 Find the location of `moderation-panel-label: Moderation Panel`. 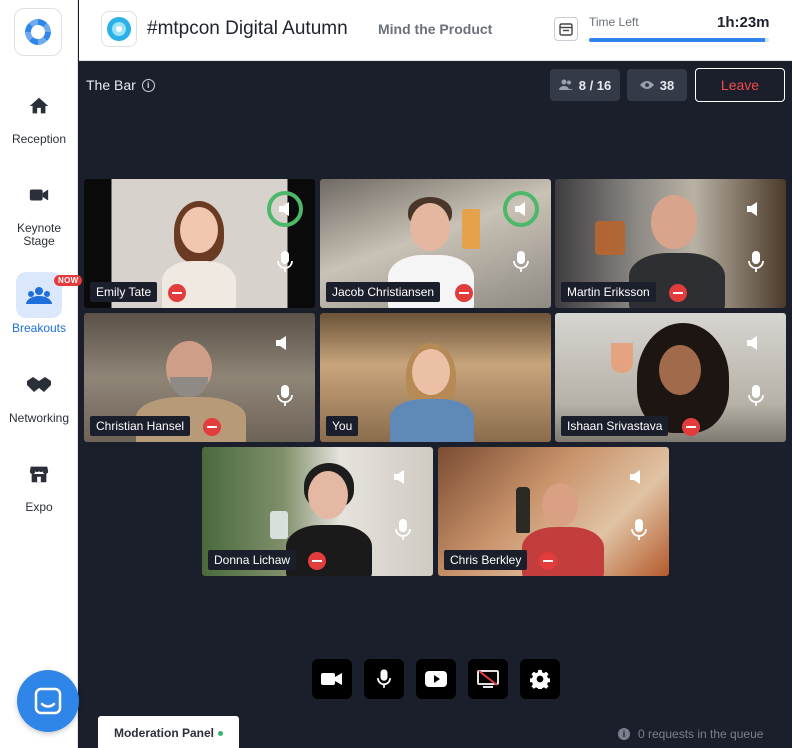

moderation-panel-label: Moderation Panel is located at coordinates (163, 733).